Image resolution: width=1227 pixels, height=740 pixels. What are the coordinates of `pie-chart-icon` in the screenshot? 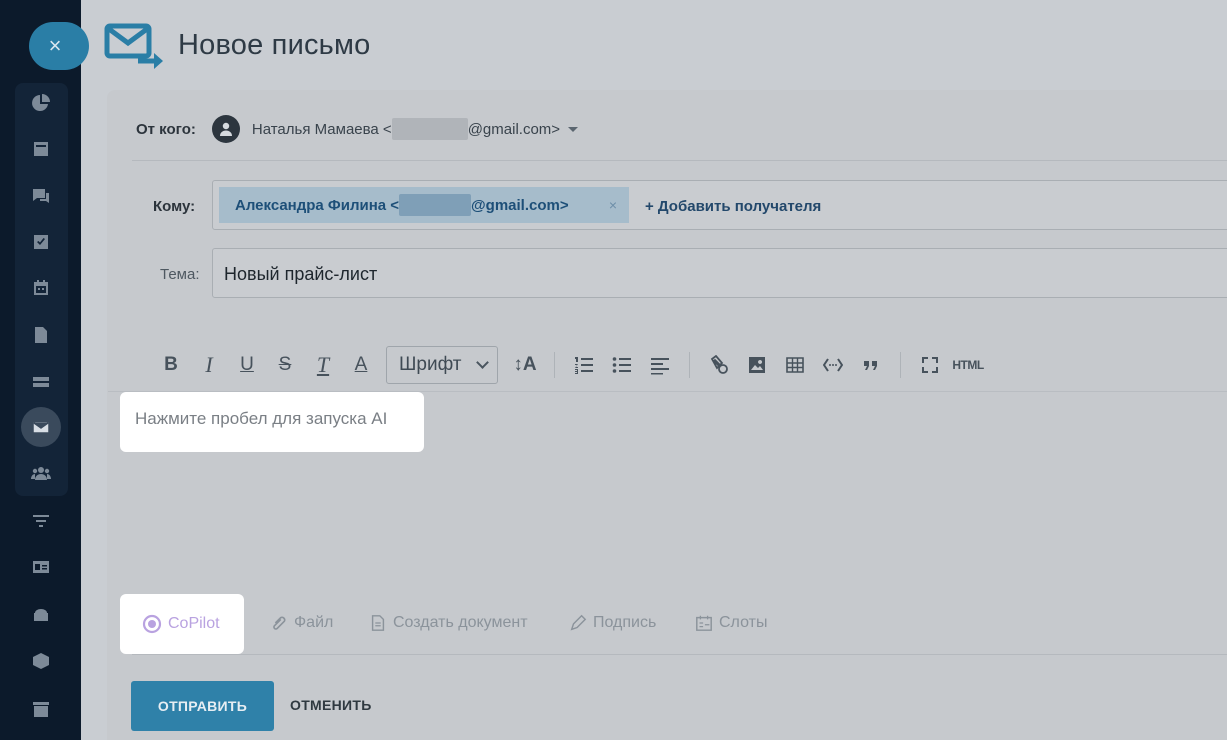 It's located at (41, 103).